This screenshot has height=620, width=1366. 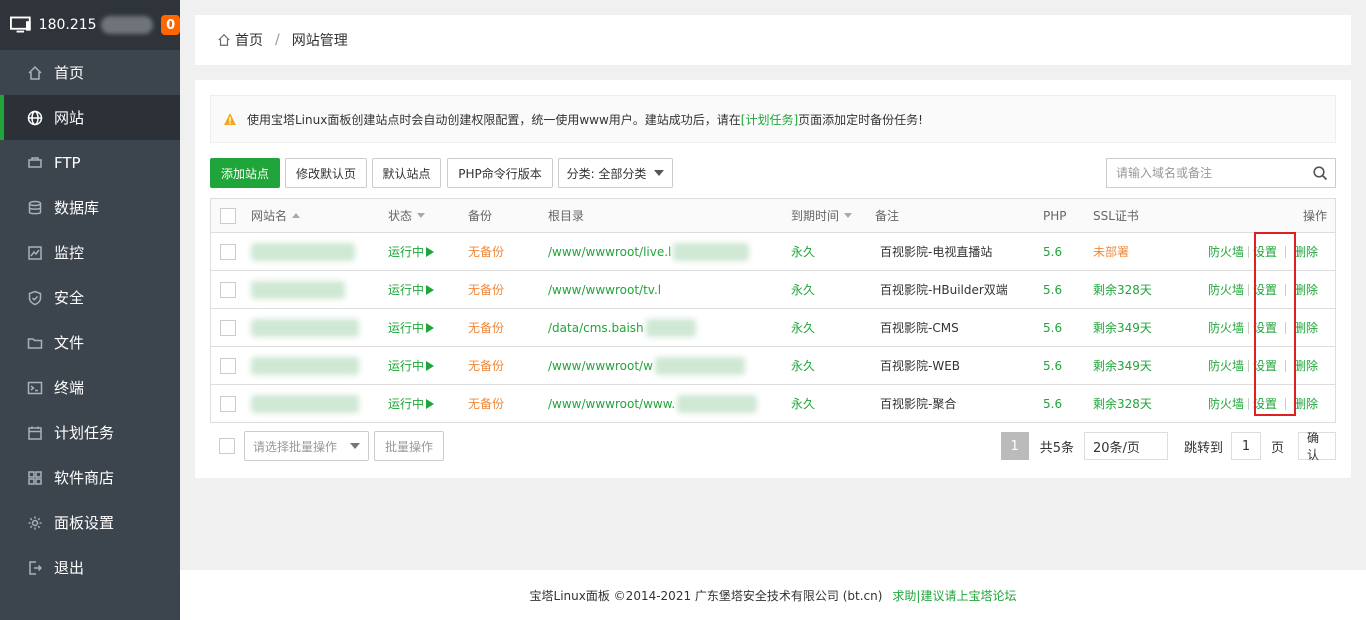 What do you see at coordinates (228, 215) in the screenshot?
I see `select-all-checkbox` at bounding box center [228, 215].